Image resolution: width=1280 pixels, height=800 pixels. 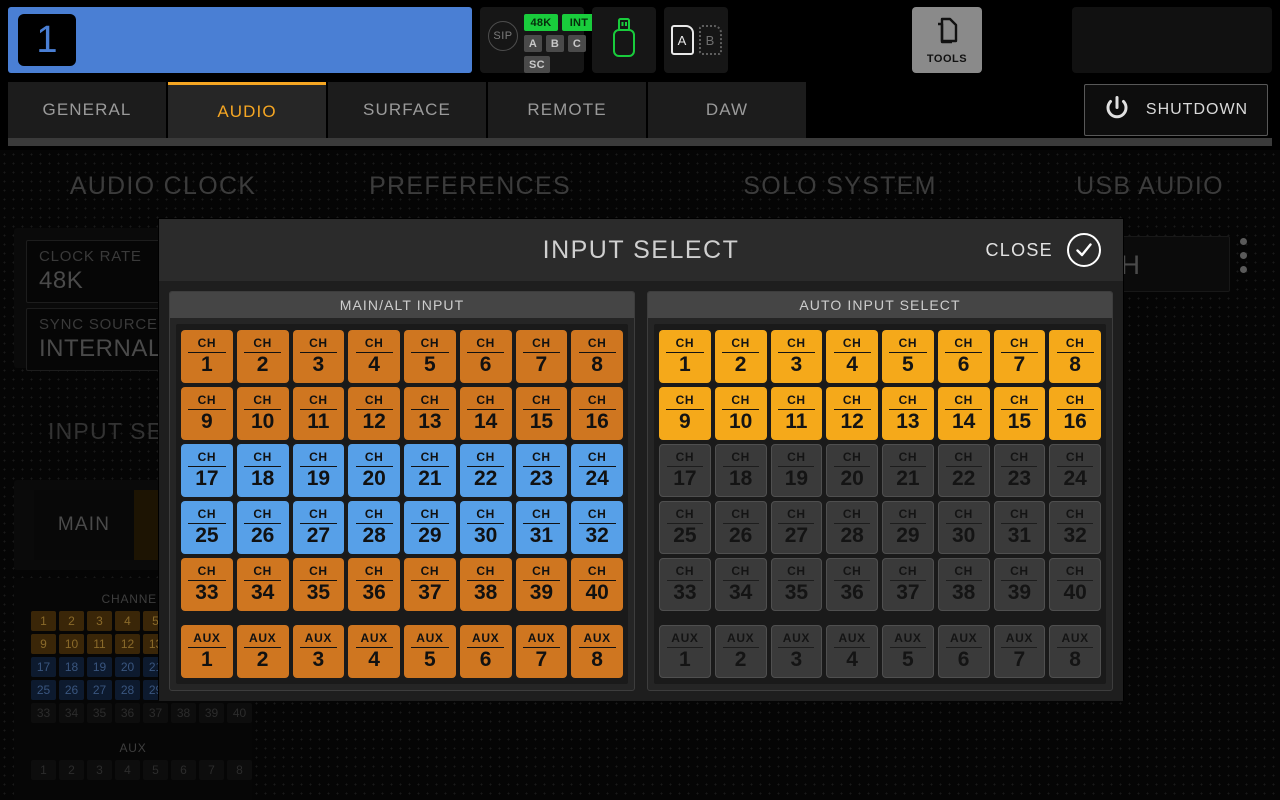 I want to click on auto-button-aux-1: AUX 1, so click(x=685, y=651).